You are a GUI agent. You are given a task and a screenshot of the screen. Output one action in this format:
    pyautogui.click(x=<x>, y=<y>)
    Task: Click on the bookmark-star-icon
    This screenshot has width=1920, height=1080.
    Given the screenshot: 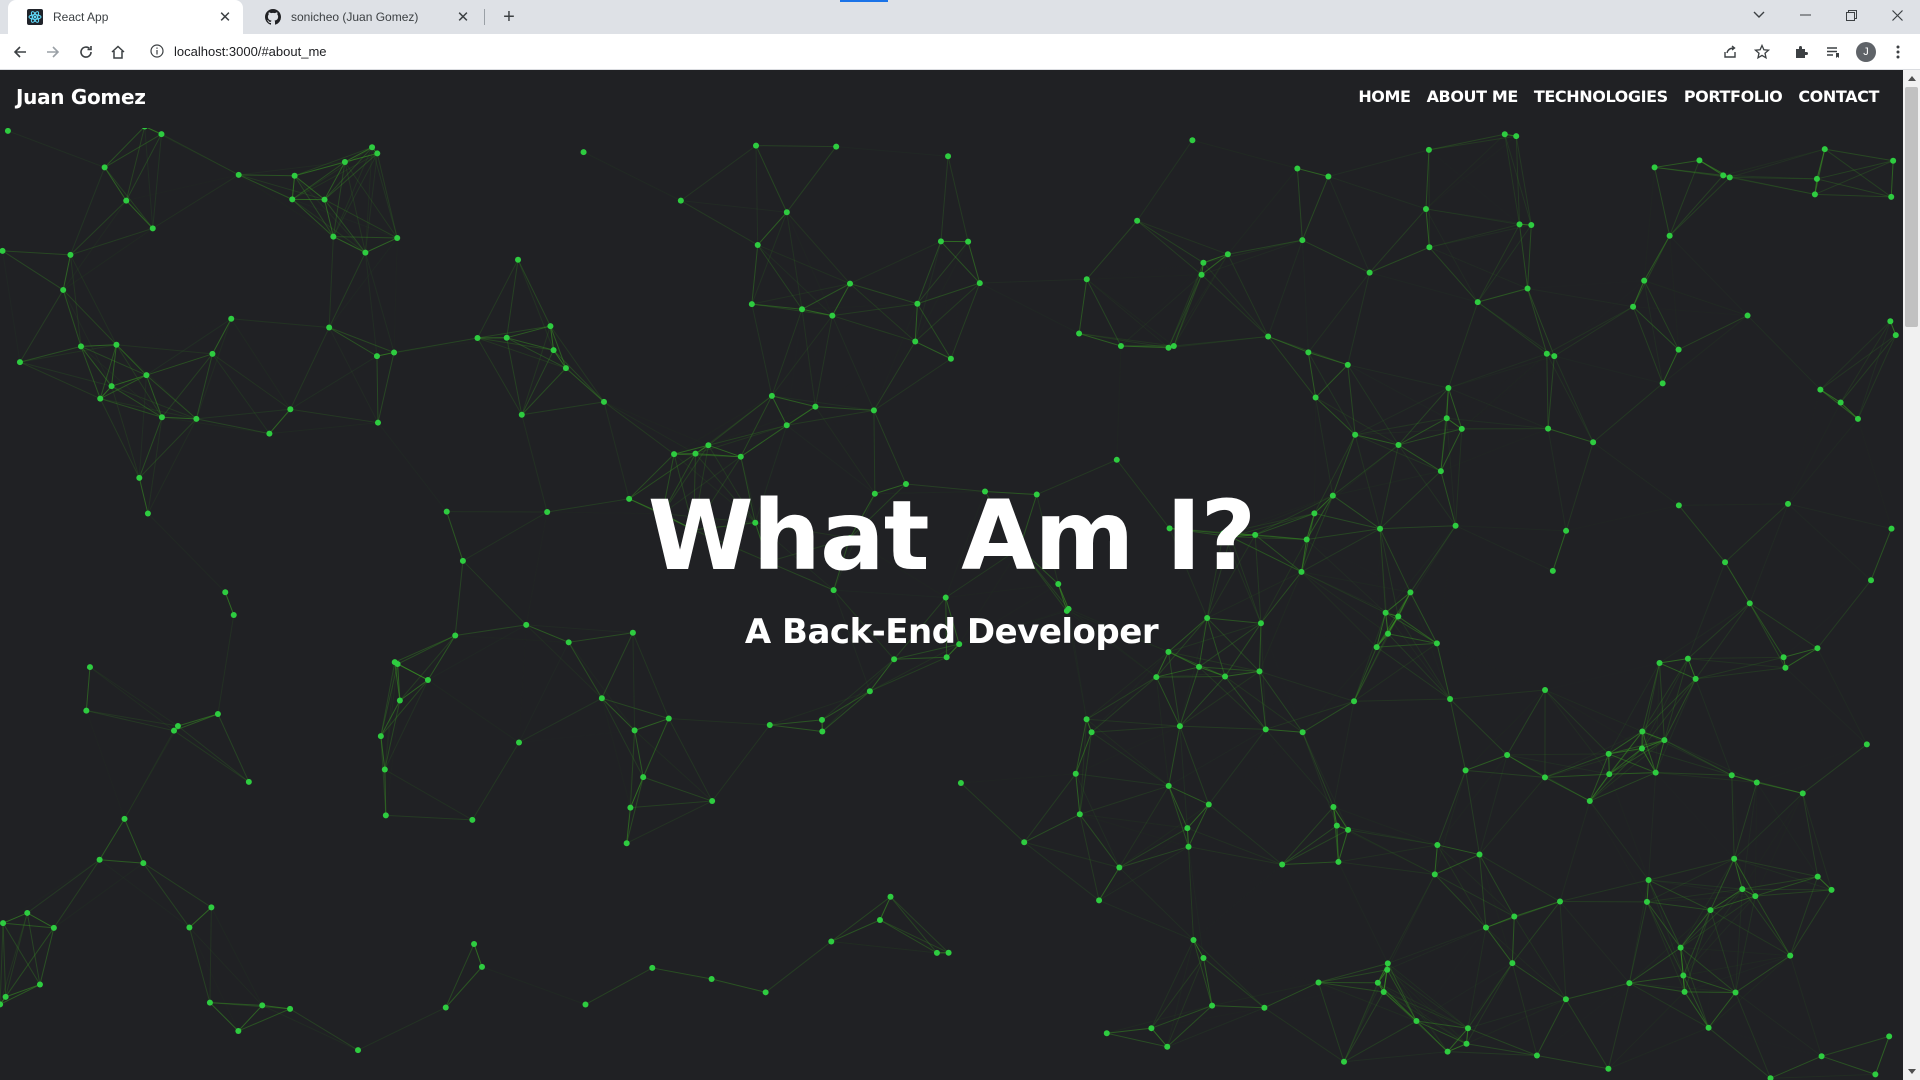 What is the action you would take?
    pyautogui.click(x=1762, y=52)
    